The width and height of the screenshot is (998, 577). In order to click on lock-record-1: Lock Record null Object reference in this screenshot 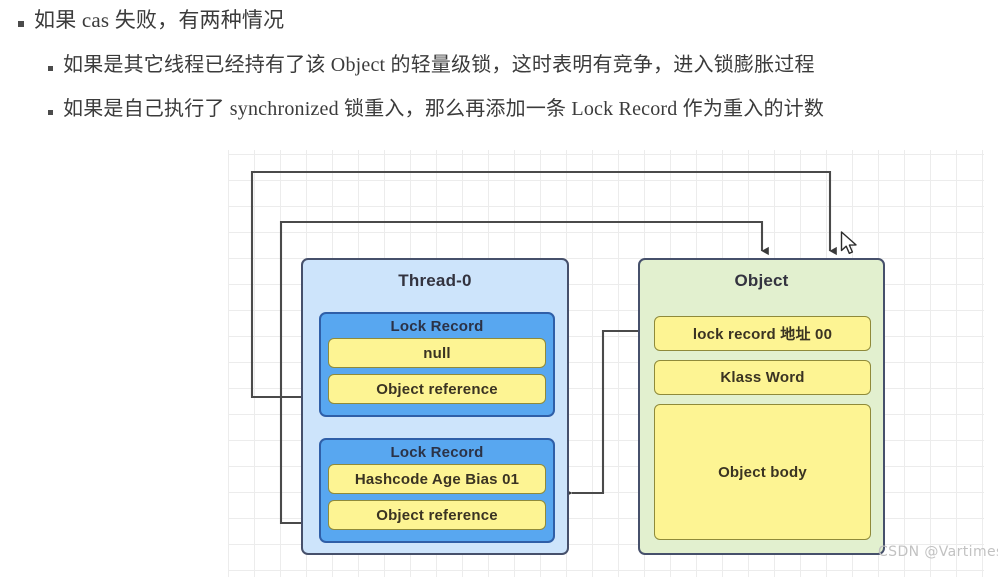, I will do `click(437, 364)`.